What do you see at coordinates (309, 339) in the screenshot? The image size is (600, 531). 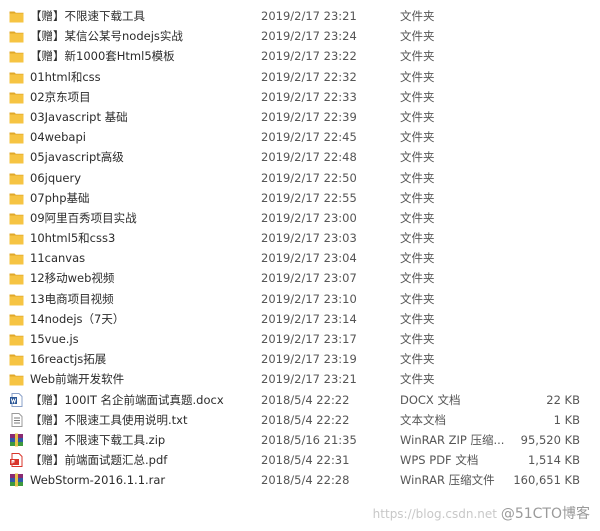 I see `file-date: 2019/2/17 23:17` at bounding box center [309, 339].